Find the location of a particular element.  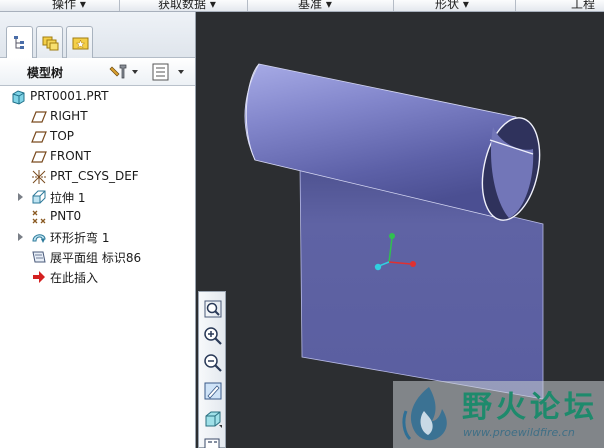

shaded-cube-icon is located at coordinates (213, 419).